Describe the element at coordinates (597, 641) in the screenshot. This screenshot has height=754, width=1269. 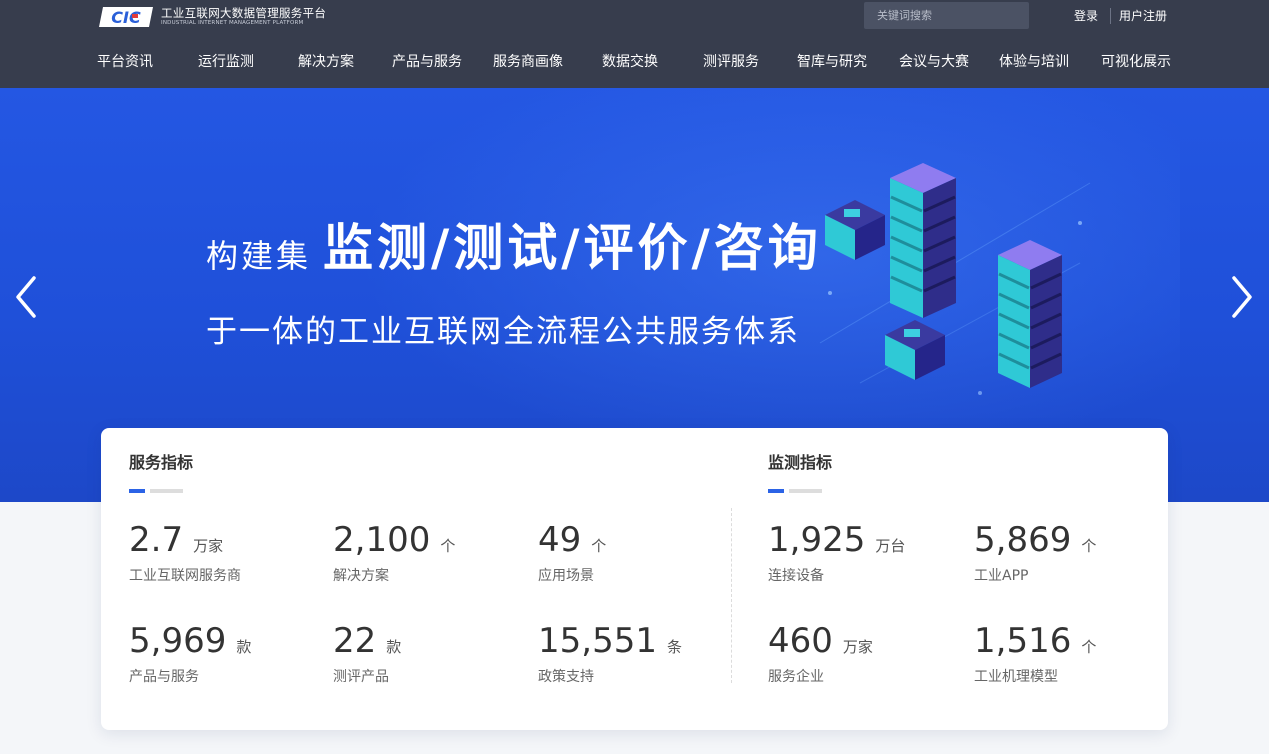
I see `stat-value: 15,551` at that location.